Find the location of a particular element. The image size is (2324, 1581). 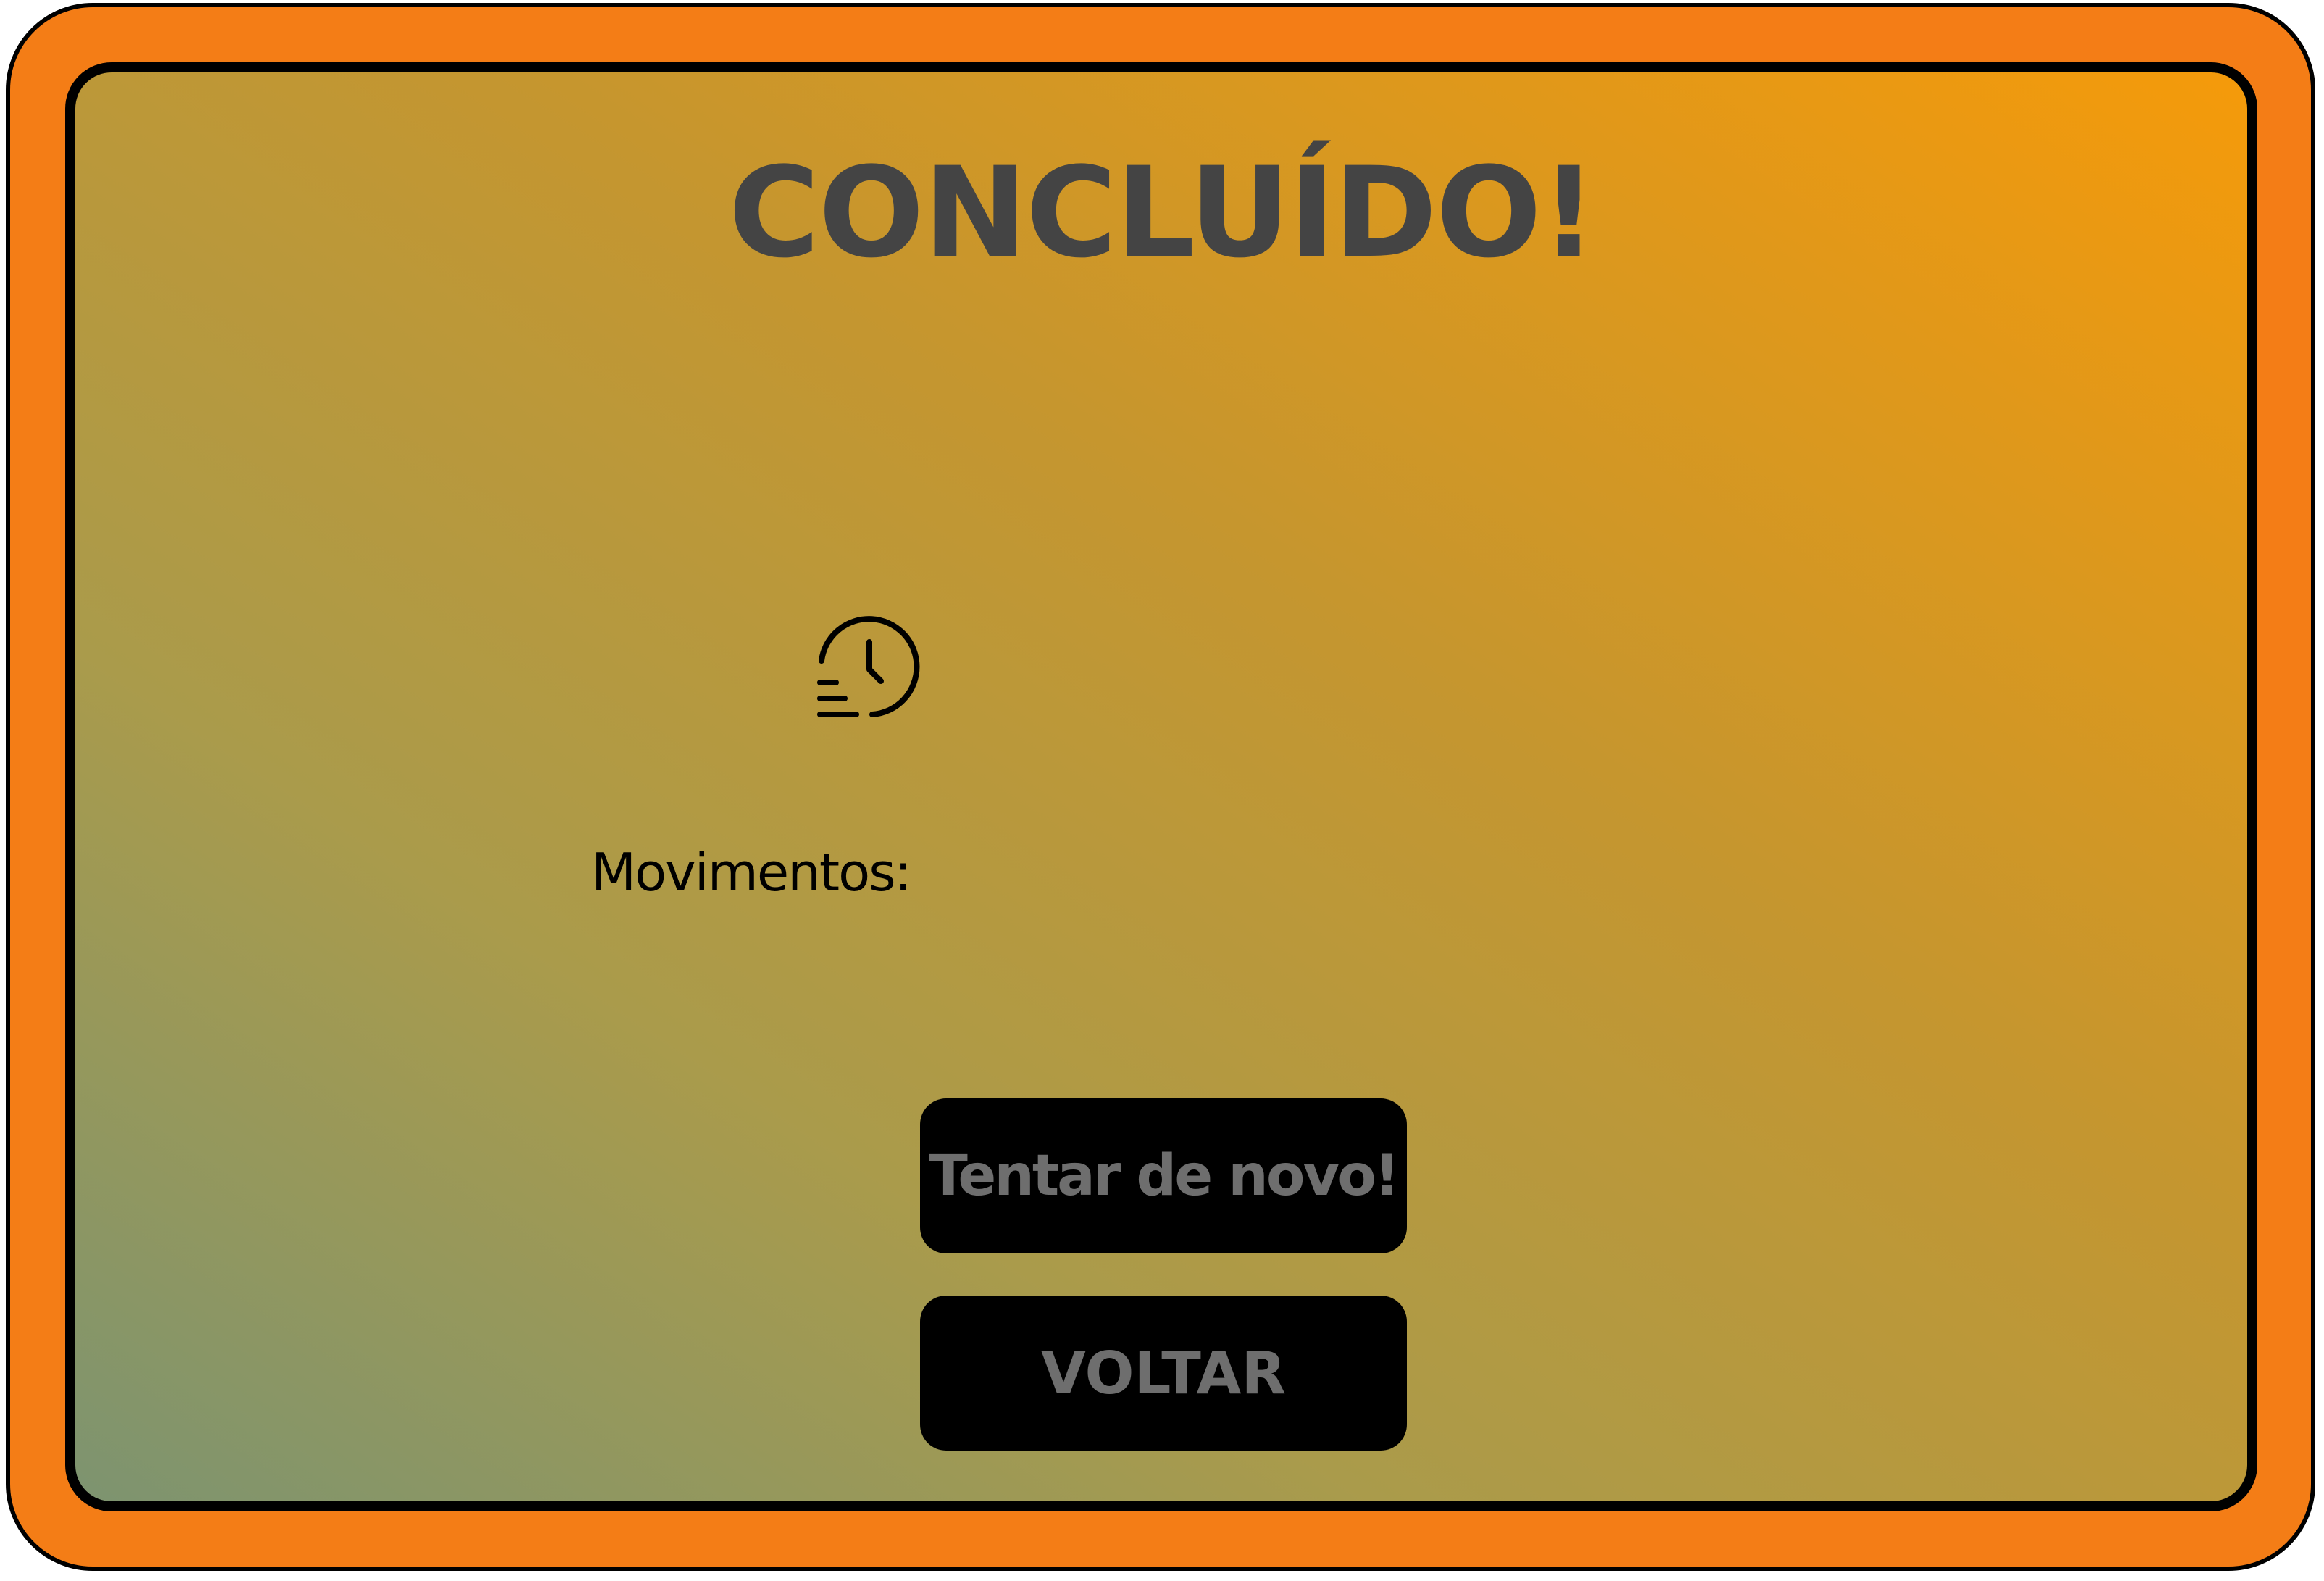

history-clock-icon is located at coordinates (869, 666).